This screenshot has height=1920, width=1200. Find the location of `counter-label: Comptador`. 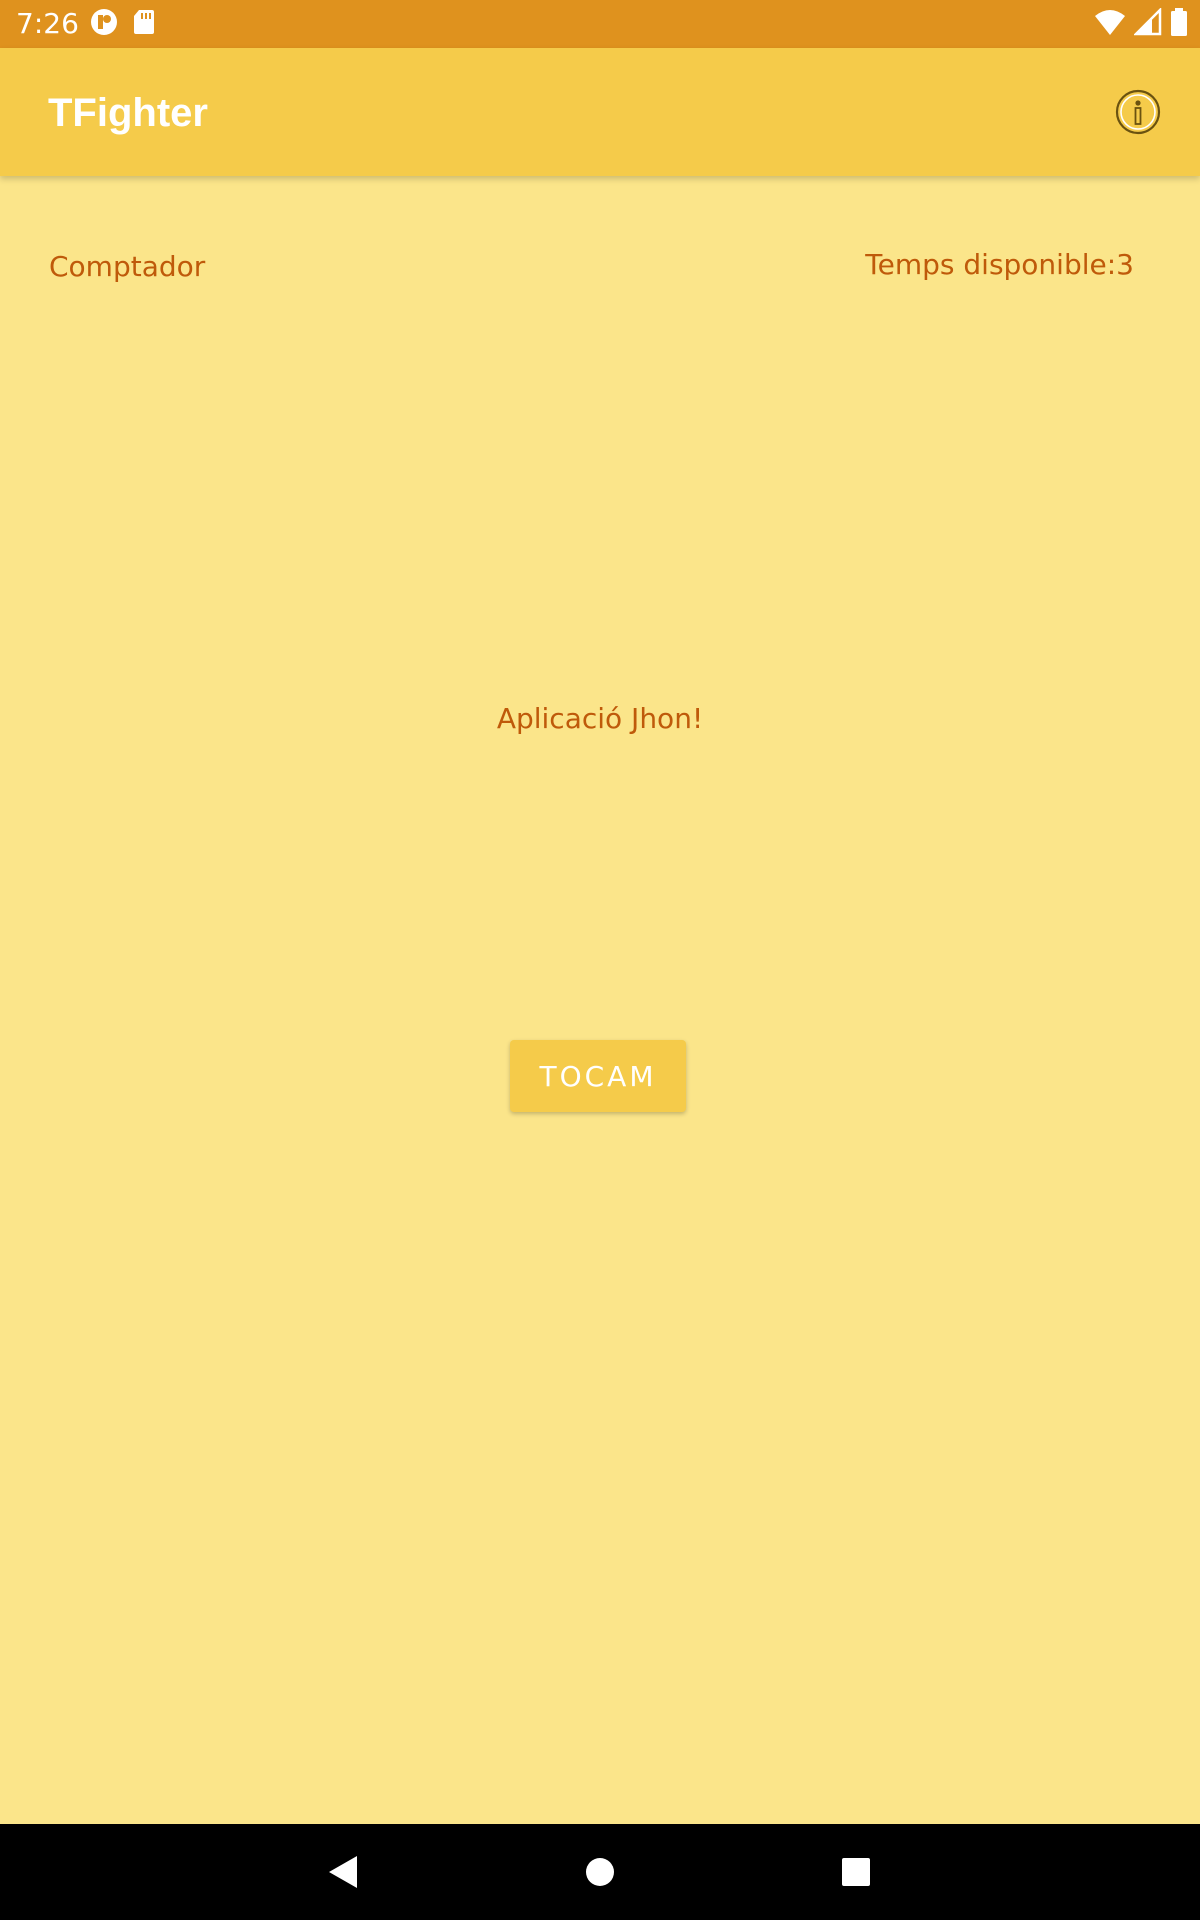

counter-label: Comptador is located at coordinates (127, 266).